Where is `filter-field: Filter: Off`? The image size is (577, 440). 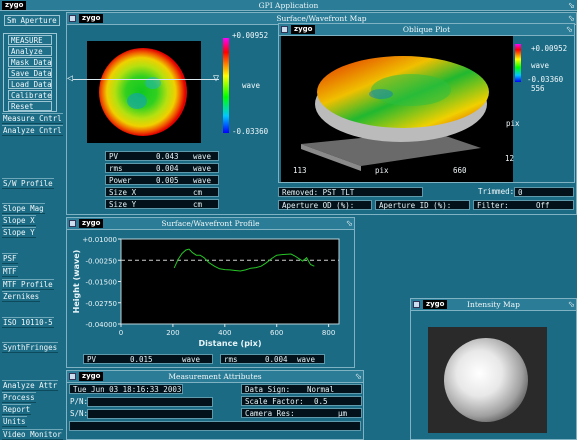
filter-field: Filter: Off is located at coordinates (523, 205).